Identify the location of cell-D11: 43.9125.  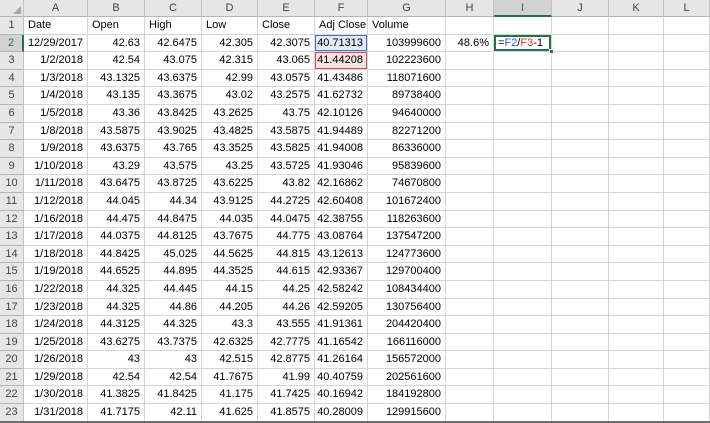
(230, 201).